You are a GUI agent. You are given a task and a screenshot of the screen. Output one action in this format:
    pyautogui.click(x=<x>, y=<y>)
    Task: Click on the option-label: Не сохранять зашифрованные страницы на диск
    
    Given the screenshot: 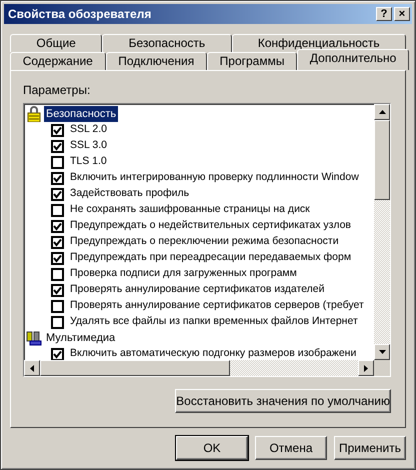 What is the action you would take?
    pyautogui.click(x=190, y=210)
    